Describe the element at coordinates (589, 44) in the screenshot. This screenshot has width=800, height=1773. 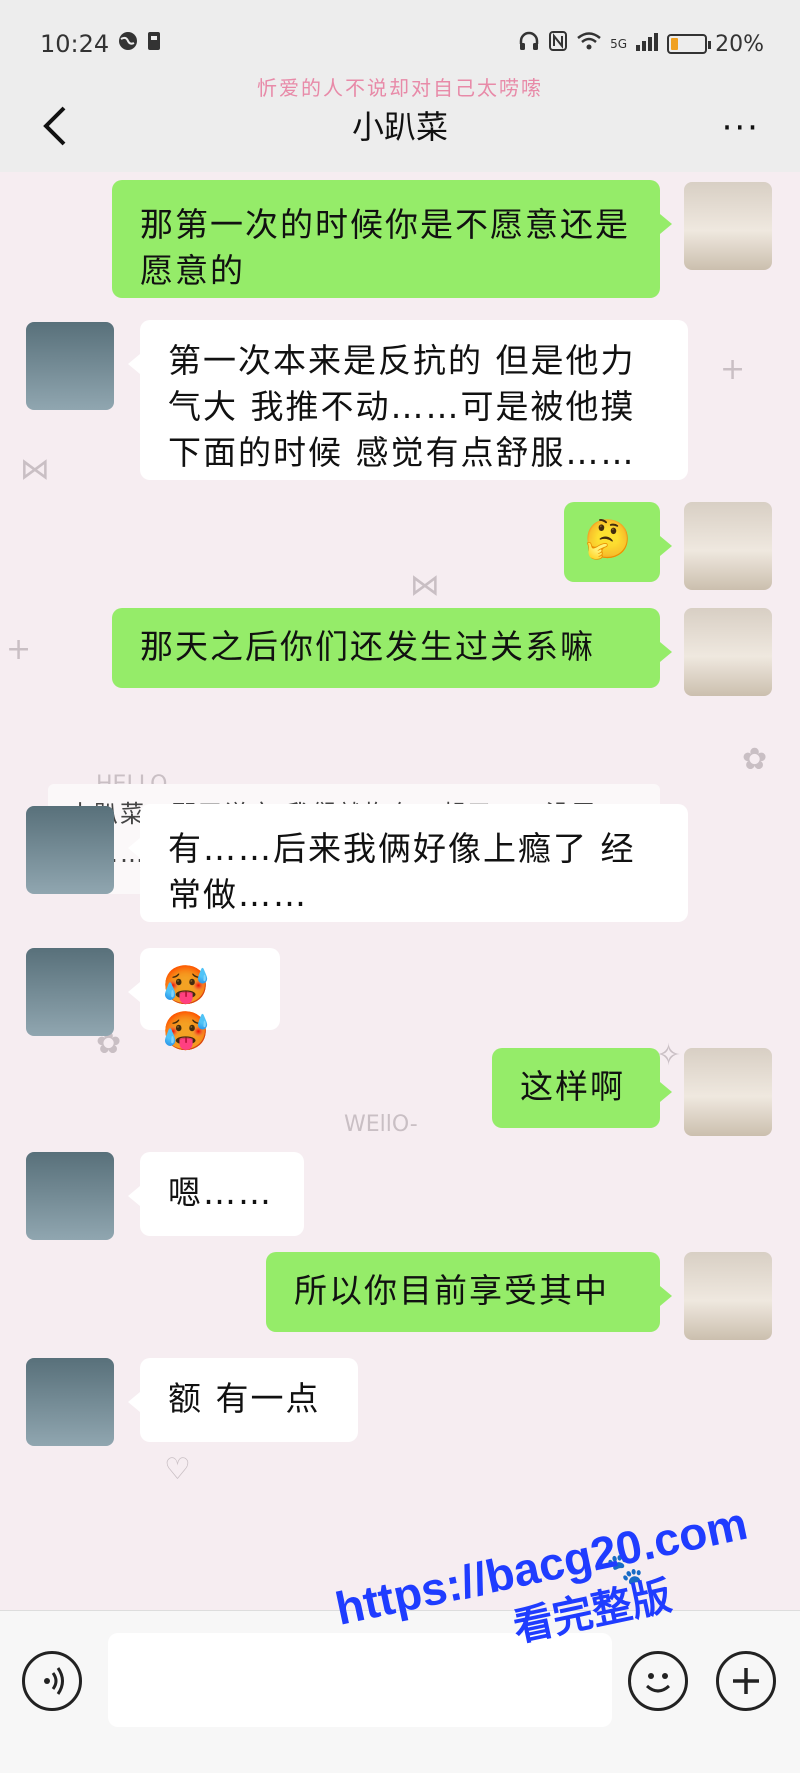
I see `wifi-icon` at that location.